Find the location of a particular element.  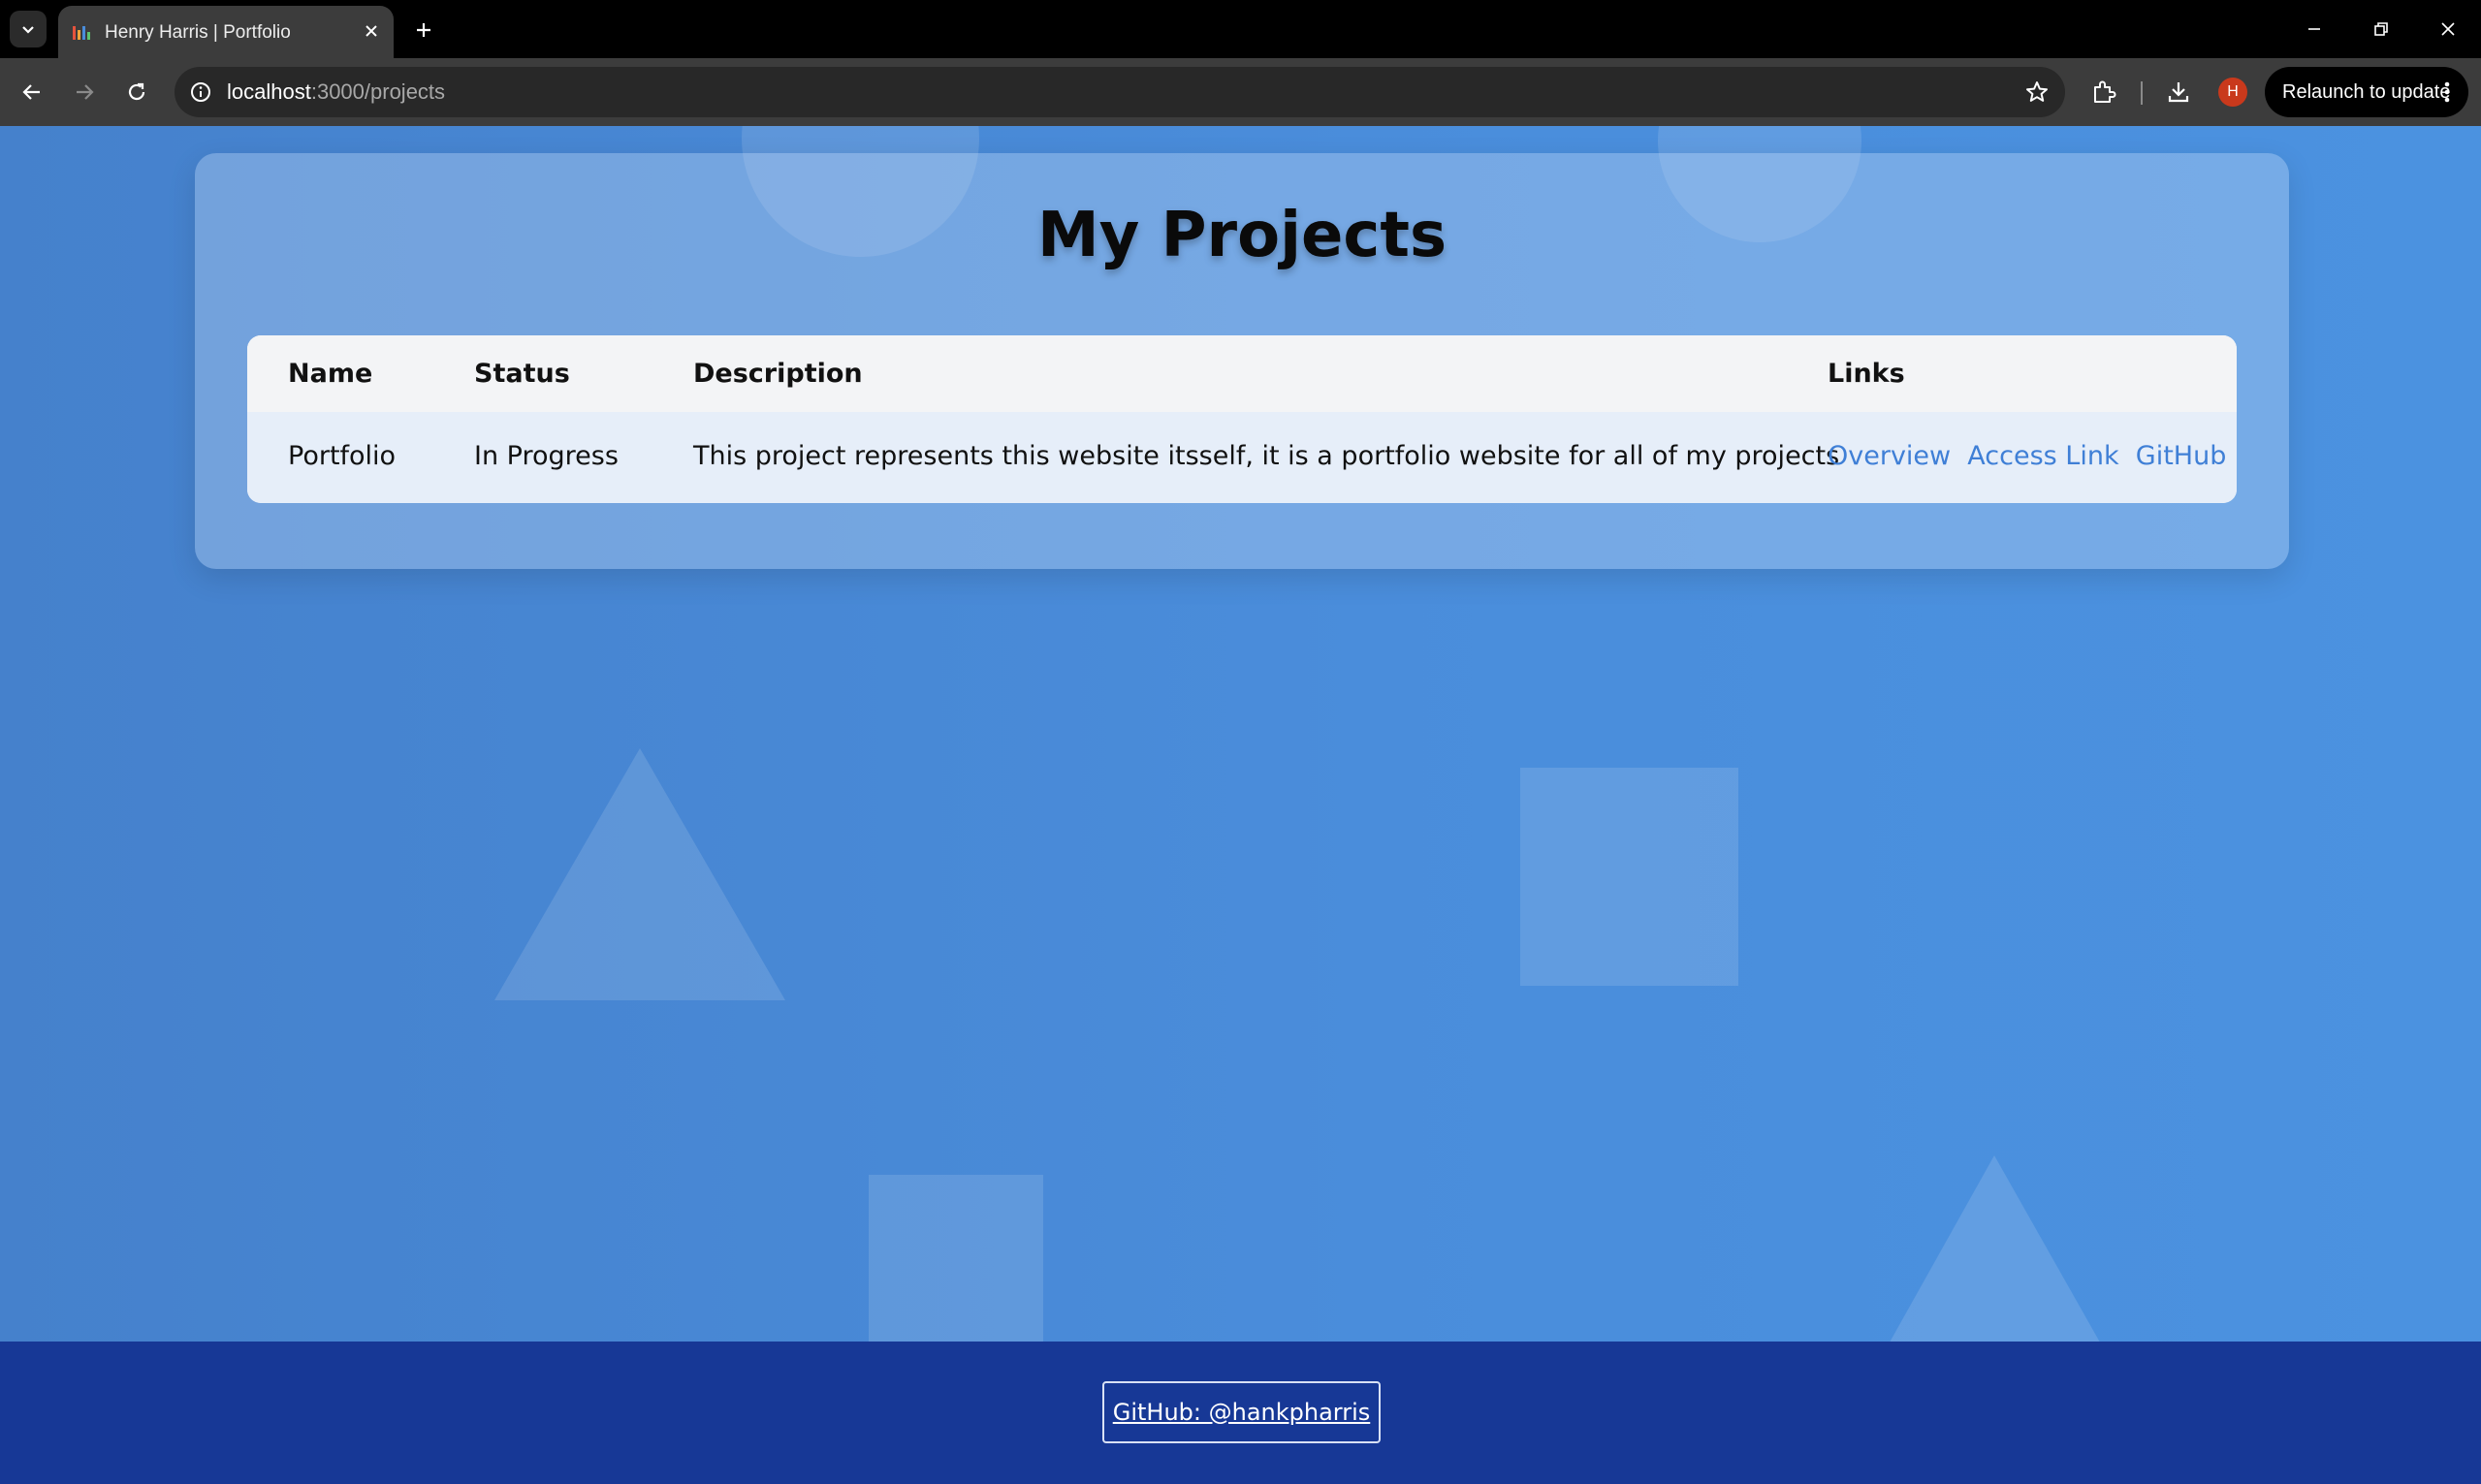

github-profile-button: GitHub: @hankpharris is located at coordinates (1241, 1412).